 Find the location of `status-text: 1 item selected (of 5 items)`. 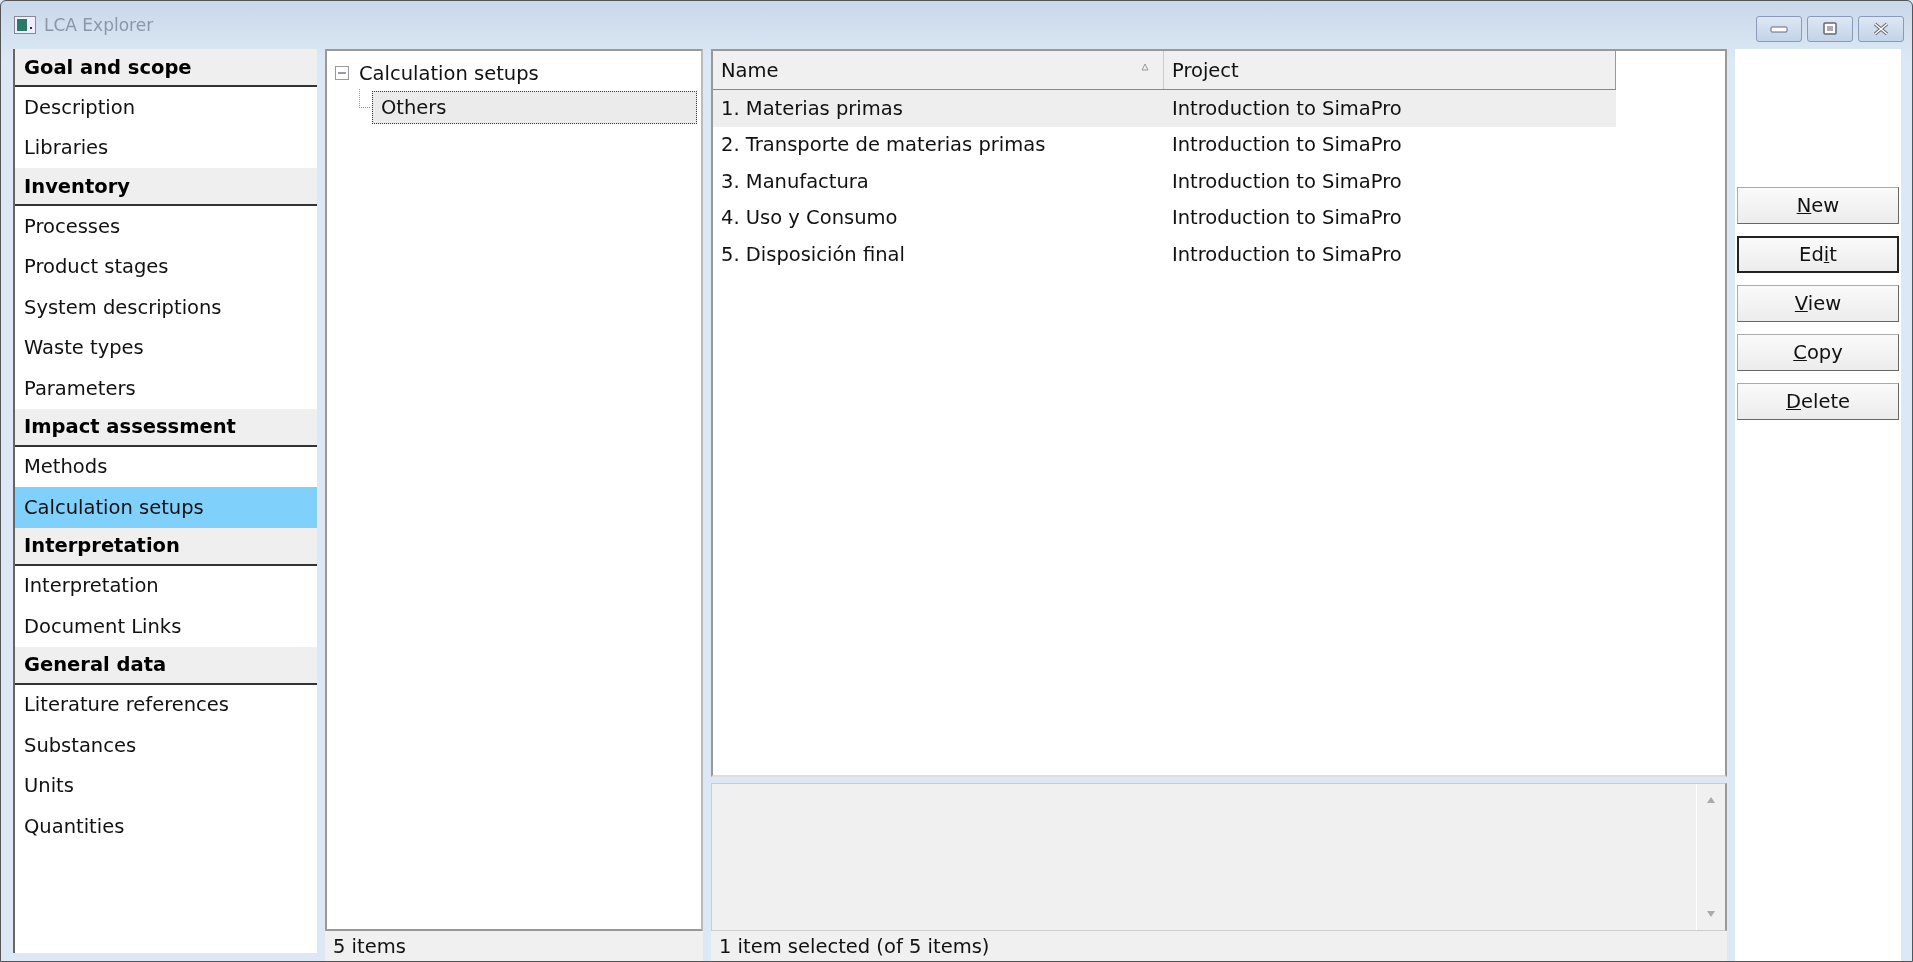

status-text: 1 item selected (of 5 items) is located at coordinates (1219, 946).